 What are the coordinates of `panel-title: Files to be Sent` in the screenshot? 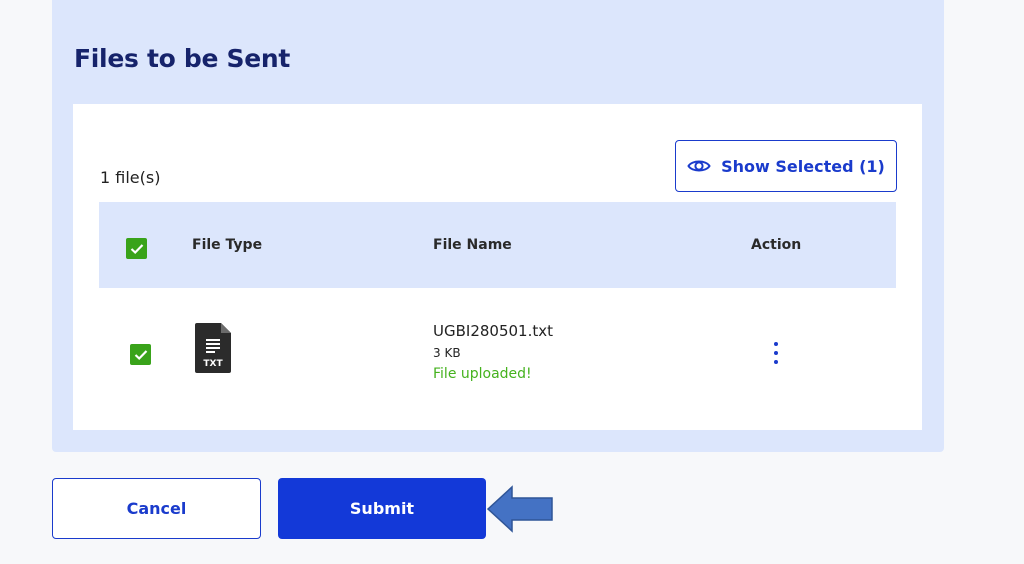 It's located at (182, 58).